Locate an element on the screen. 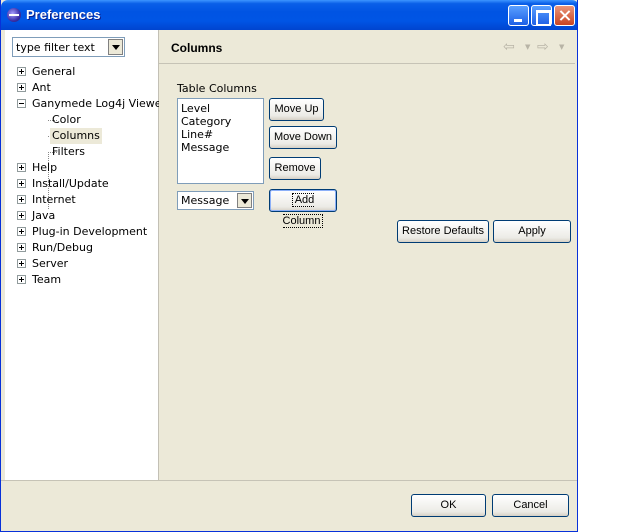  tree-item-columns: Columns is located at coordinates (82, 136).